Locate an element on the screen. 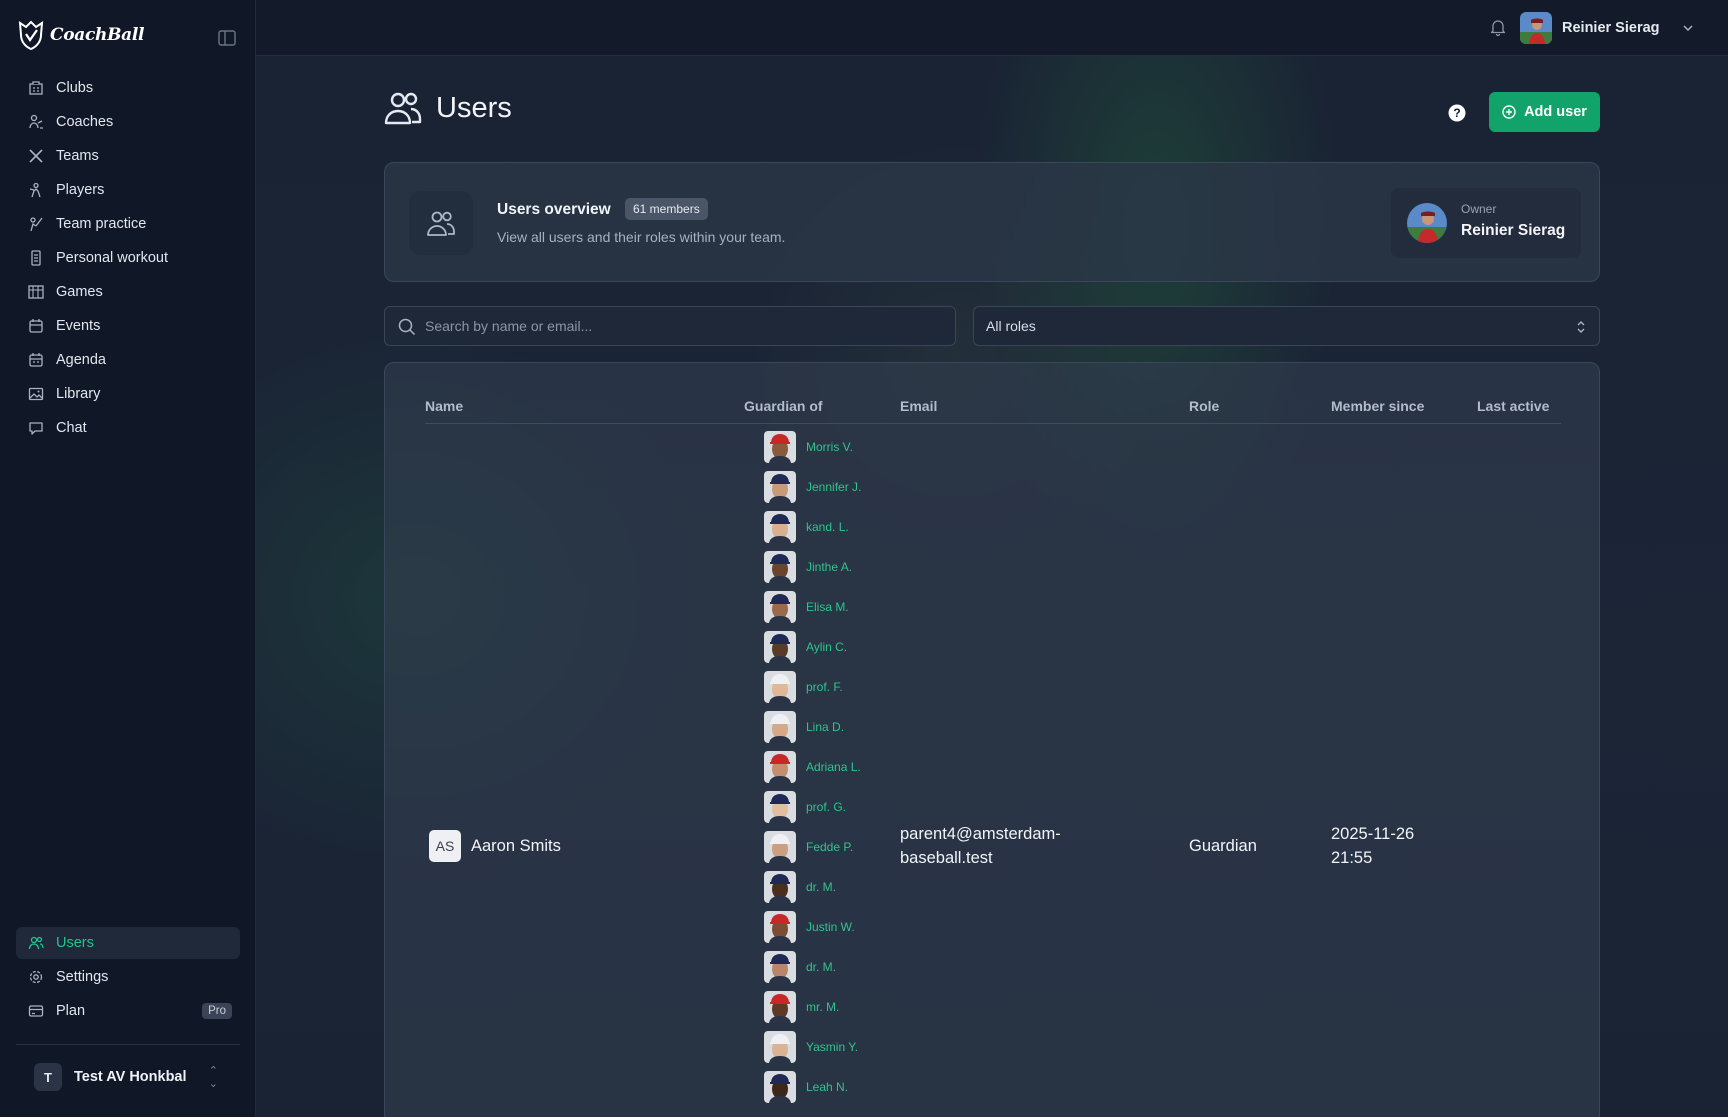 This screenshot has width=1728, height=1117. sidebar-item-settings: Settings is located at coordinates (128, 977).